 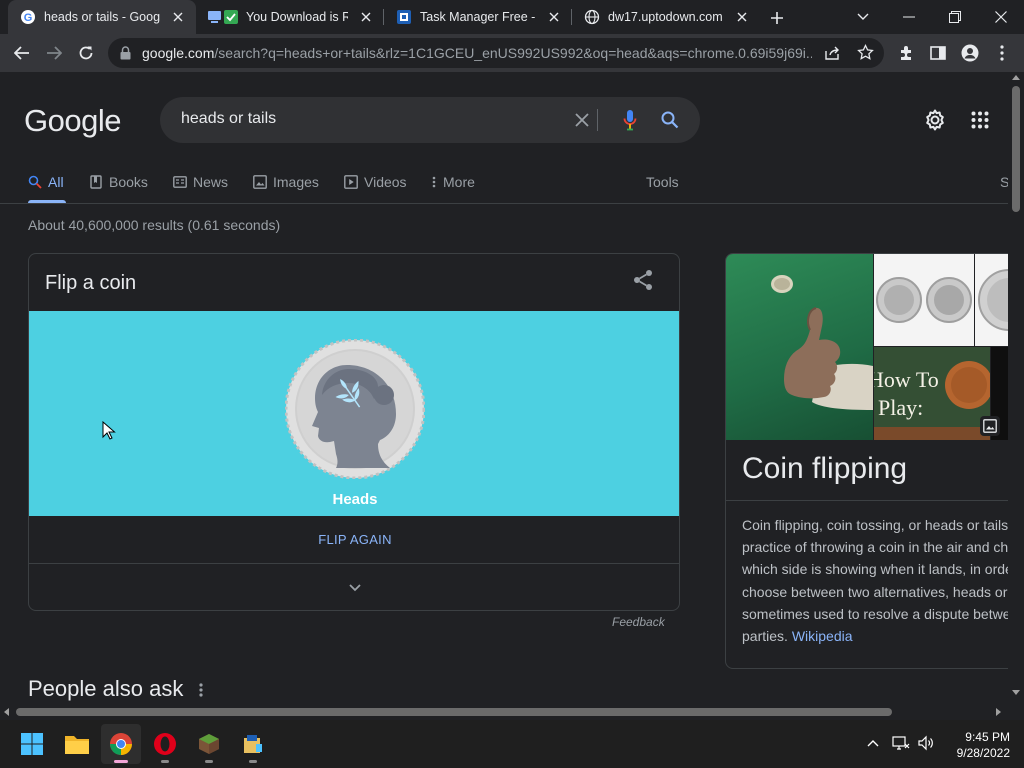 What do you see at coordinates (901, 743) in the screenshot?
I see `network-icon` at bounding box center [901, 743].